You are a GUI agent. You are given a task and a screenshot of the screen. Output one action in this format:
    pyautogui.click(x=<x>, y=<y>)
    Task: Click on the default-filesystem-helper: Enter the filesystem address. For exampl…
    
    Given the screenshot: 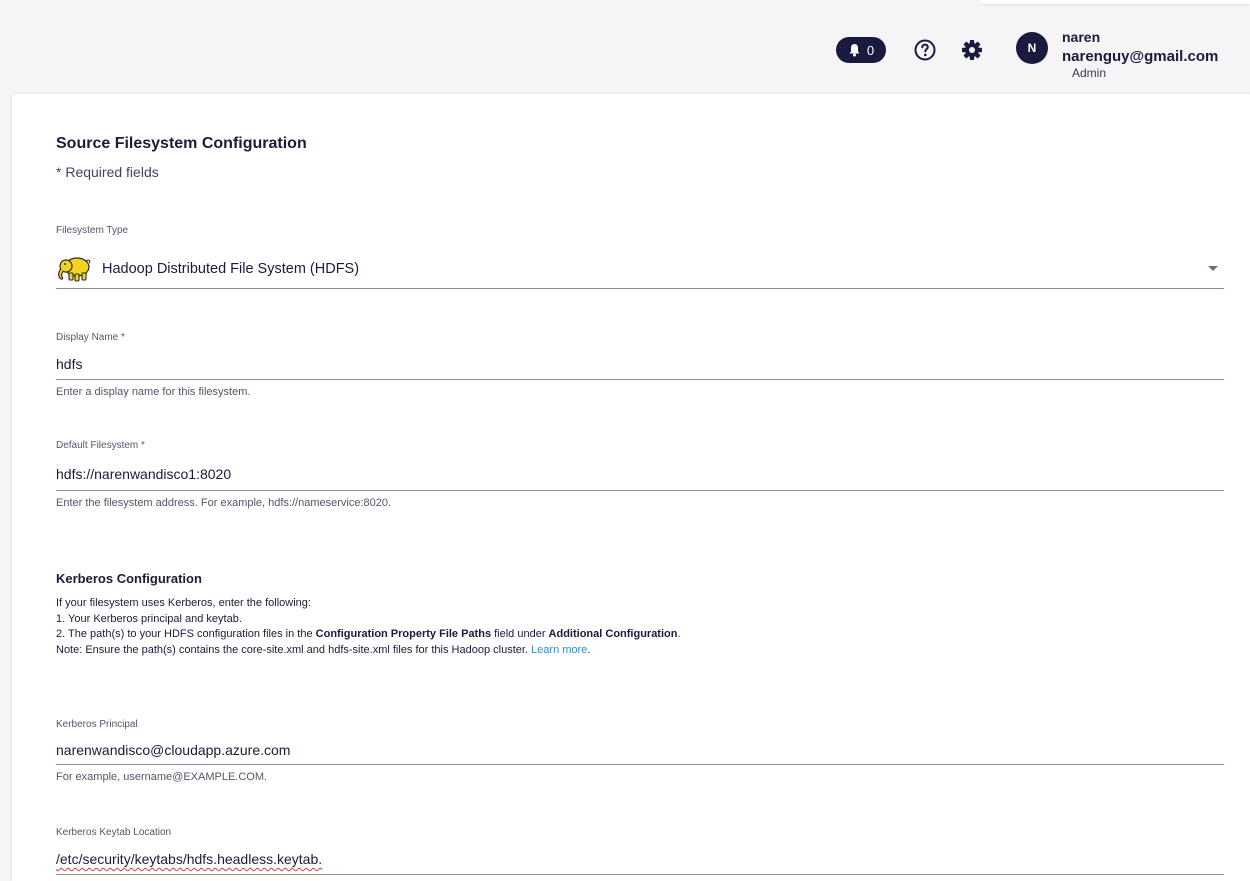 What is the action you would take?
    pyautogui.click(x=224, y=503)
    